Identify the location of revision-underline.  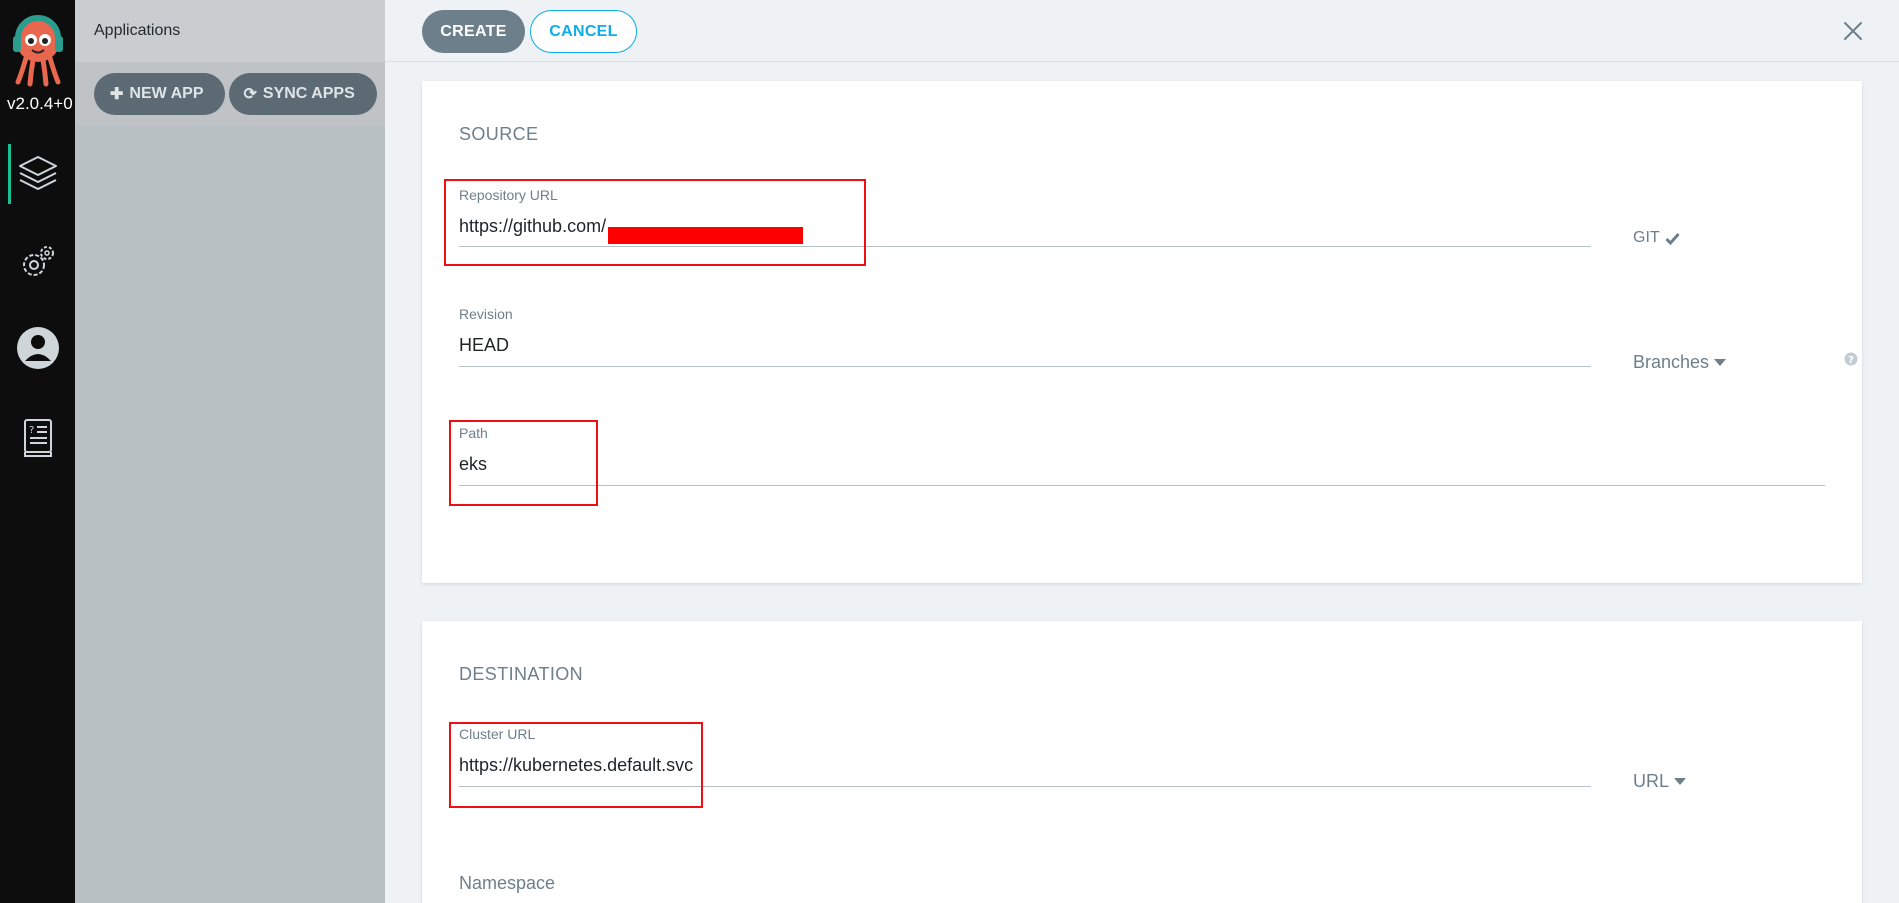
(1025, 366).